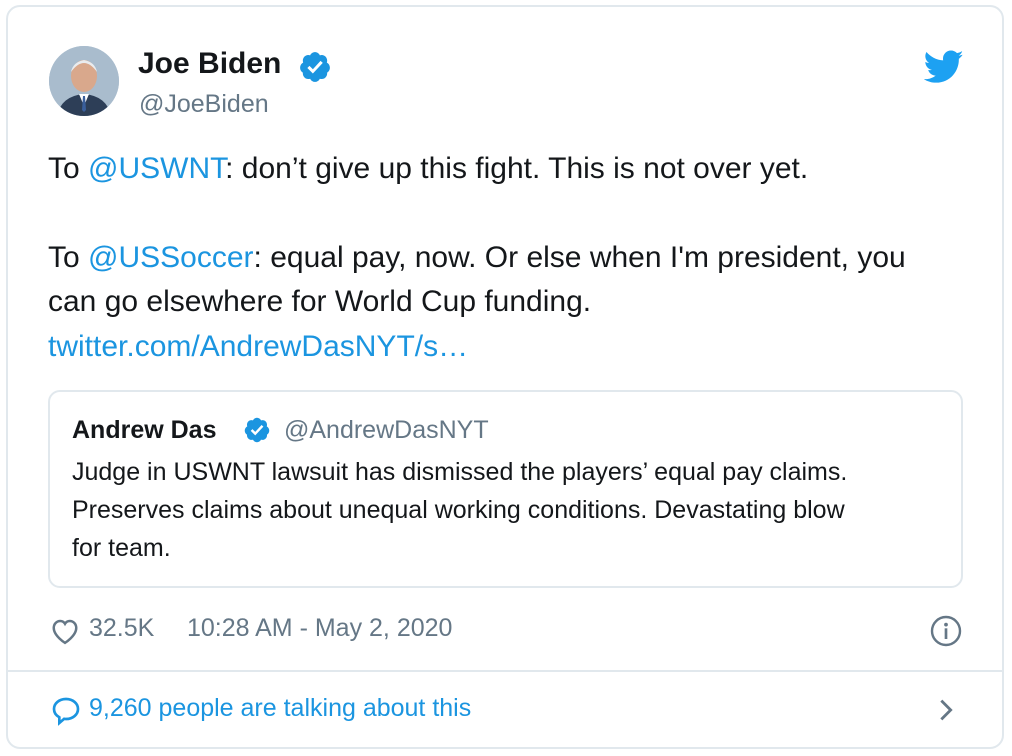 The image size is (1012, 756). What do you see at coordinates (144, 430) in the screenshot?
I see `quoted-author-name: Andrew Das` at bounding box center [144, 430].